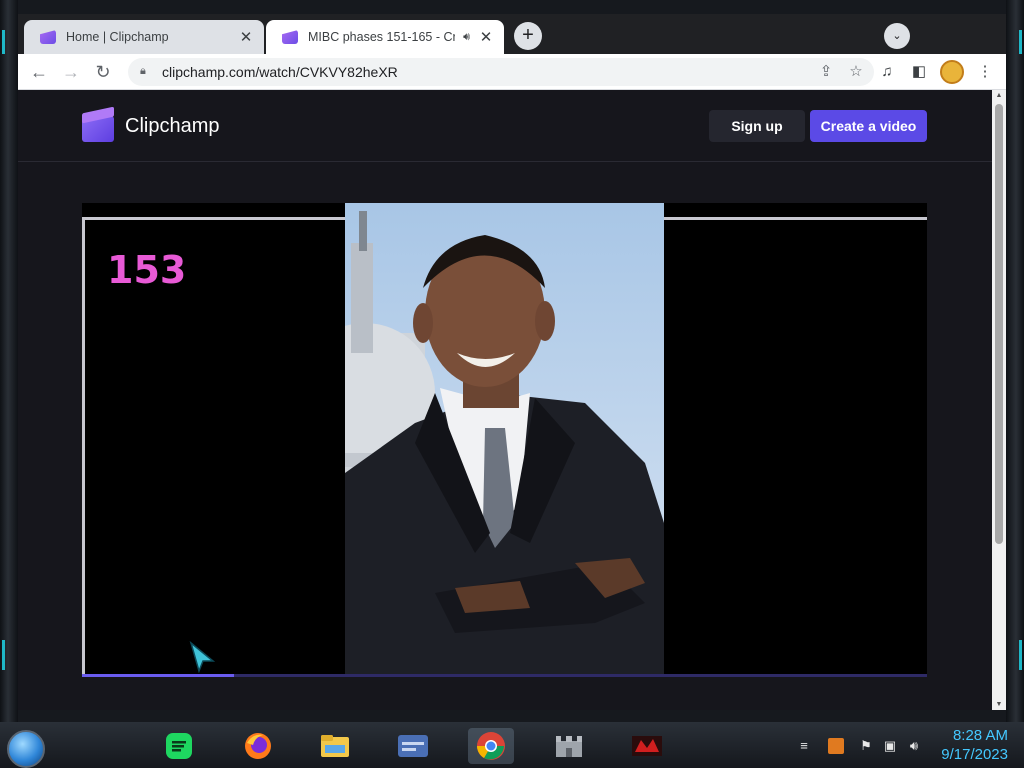 The image size is (1024, 768). What do you see at coordinates (890, 746) in the screenshot?
I see `network-icon: ▣` at bounding box center [890, 746].